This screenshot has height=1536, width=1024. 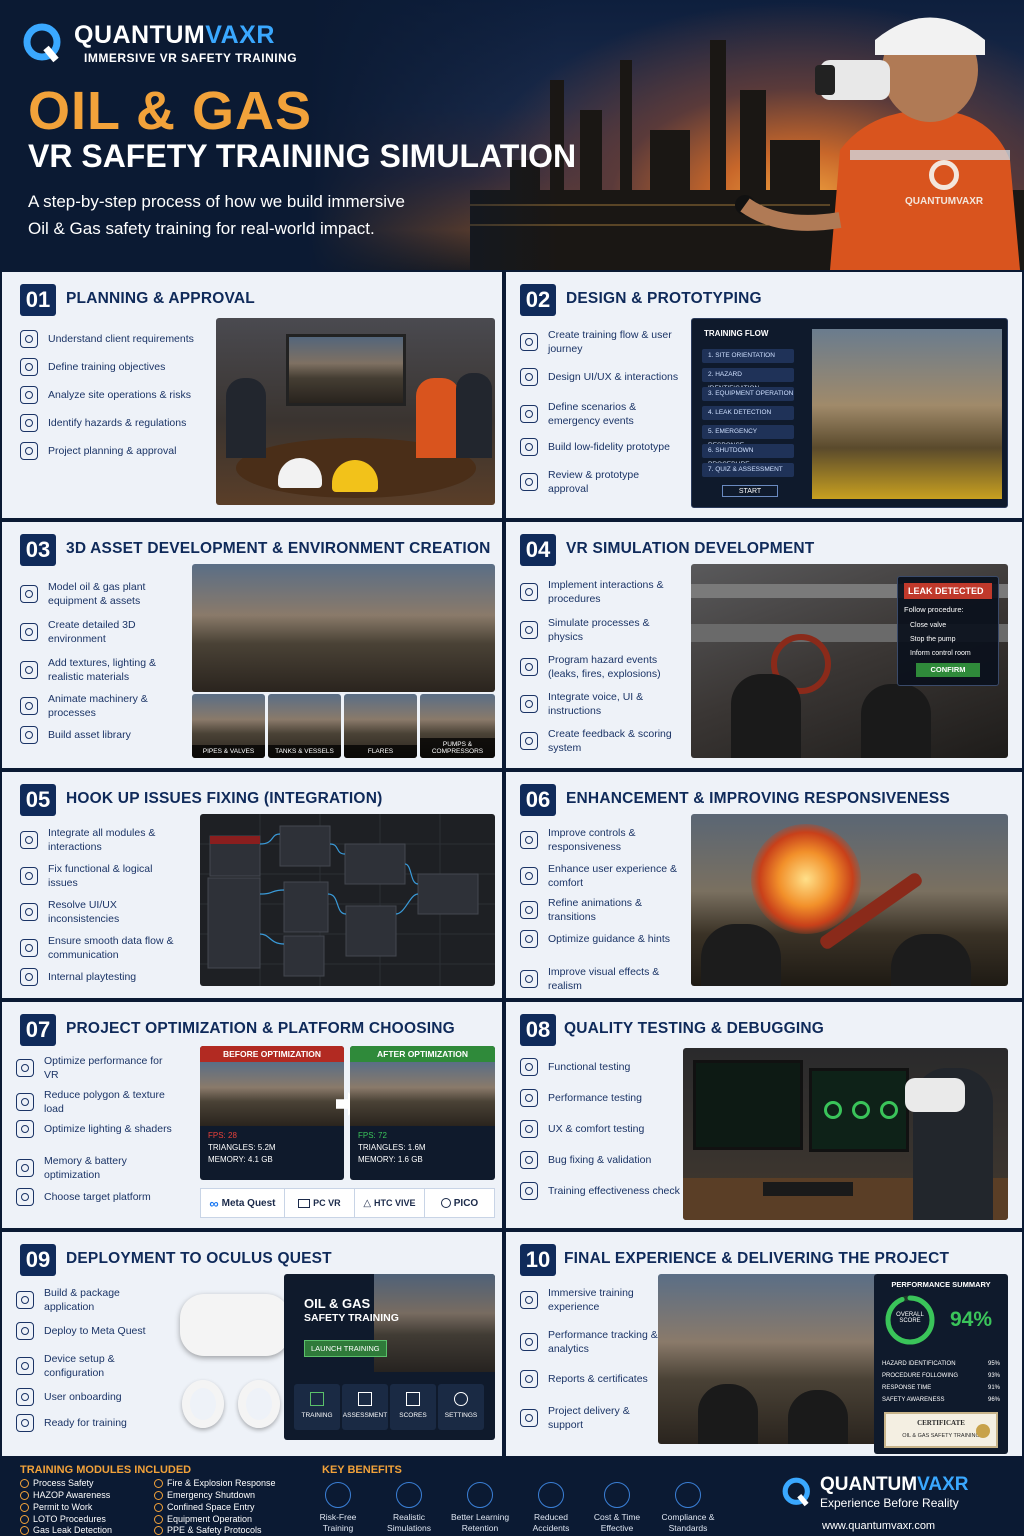 I want to click on flow-icon, so click(x=529, y=342).